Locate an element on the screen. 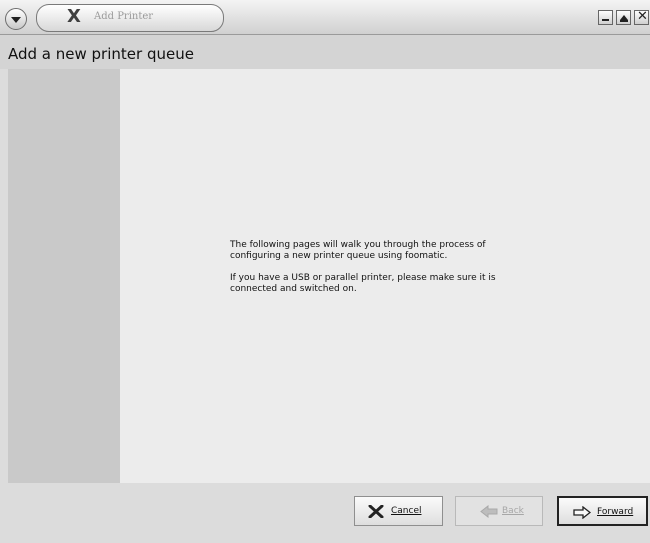  forward-button: Forward is located at coordinates (602, 511).